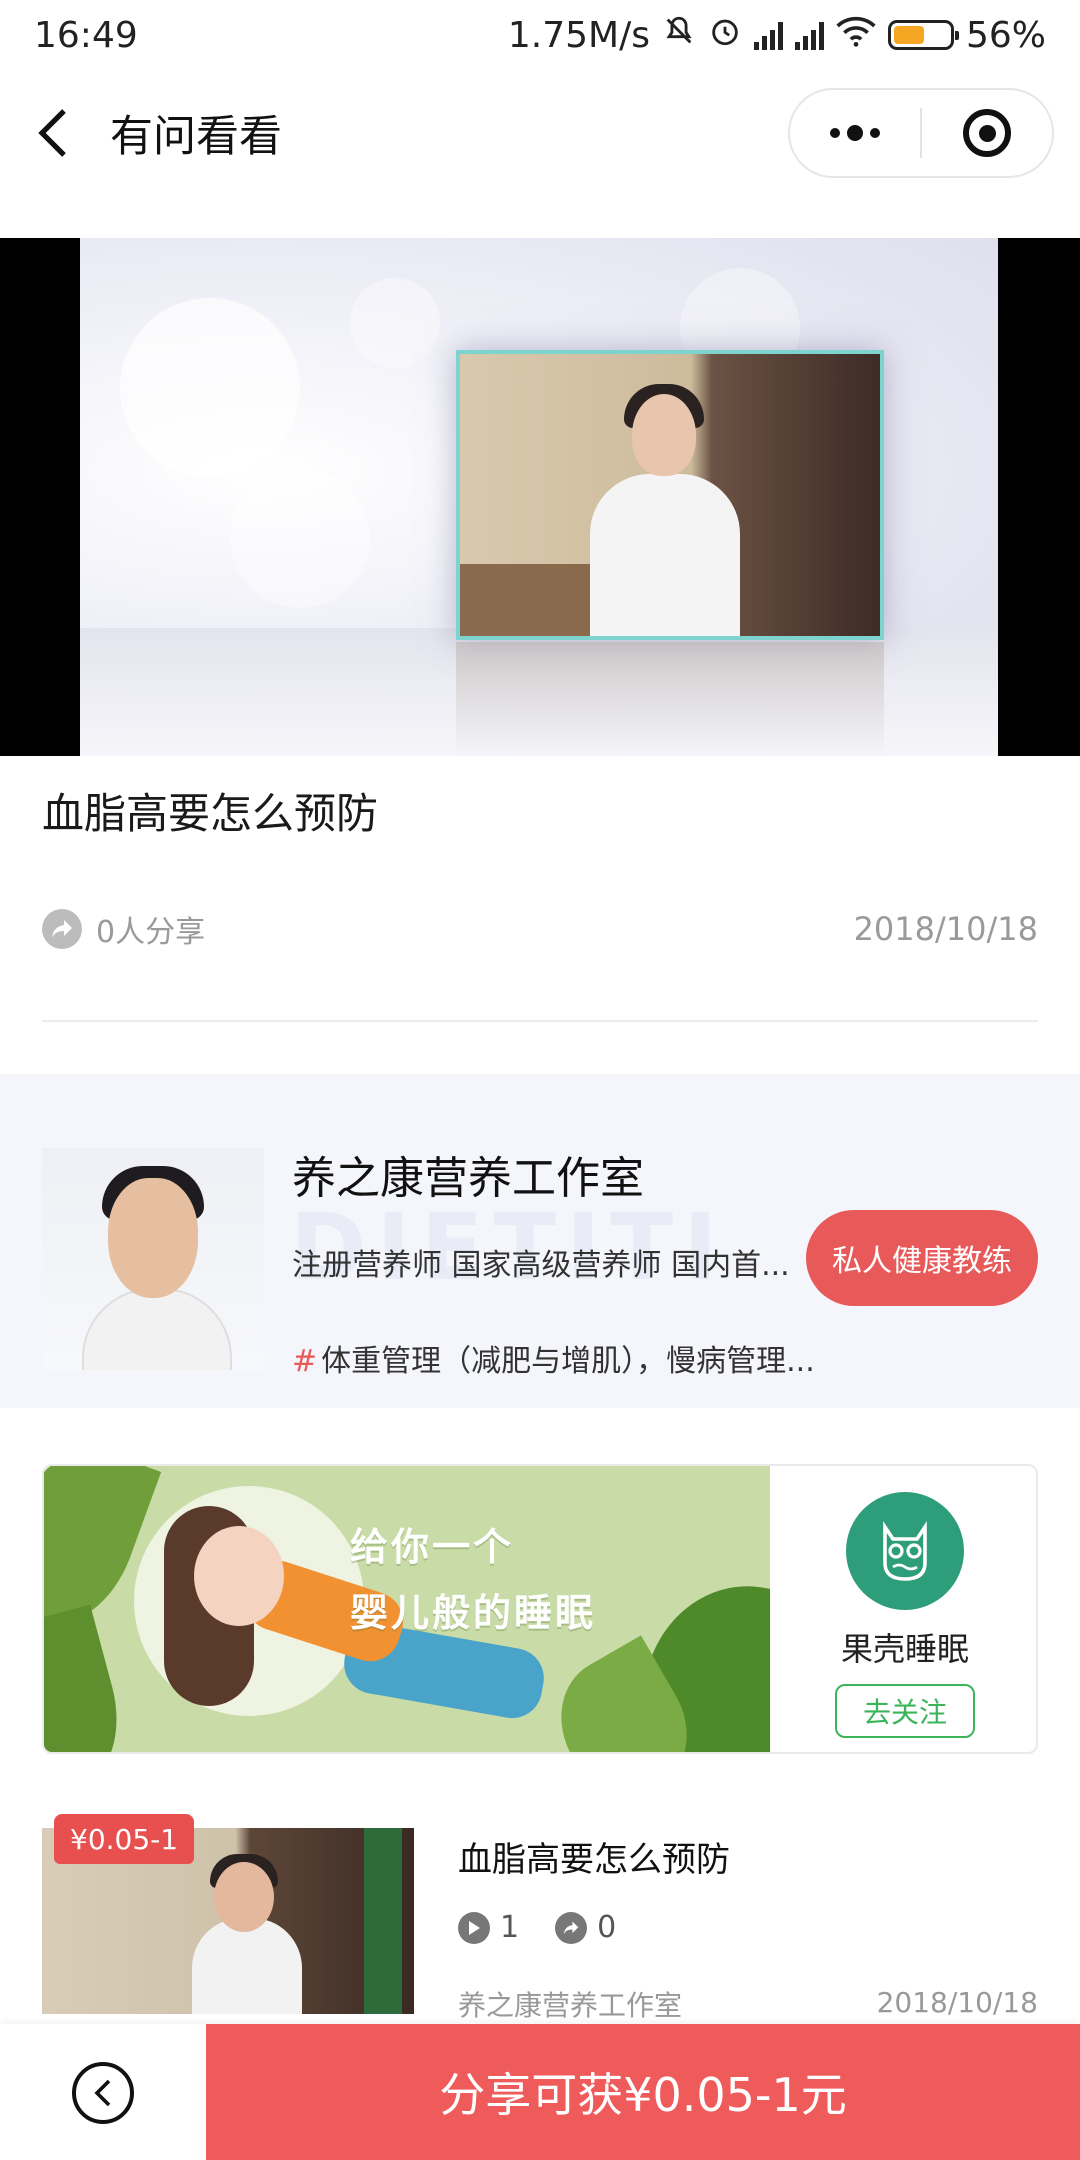 The height and width of the screenshot is (2160, 1080). What do you see at coordinates (578, 35) in the screenshot?
I see `network-speed: 1.75M/s` at bounding box center [578, 35].